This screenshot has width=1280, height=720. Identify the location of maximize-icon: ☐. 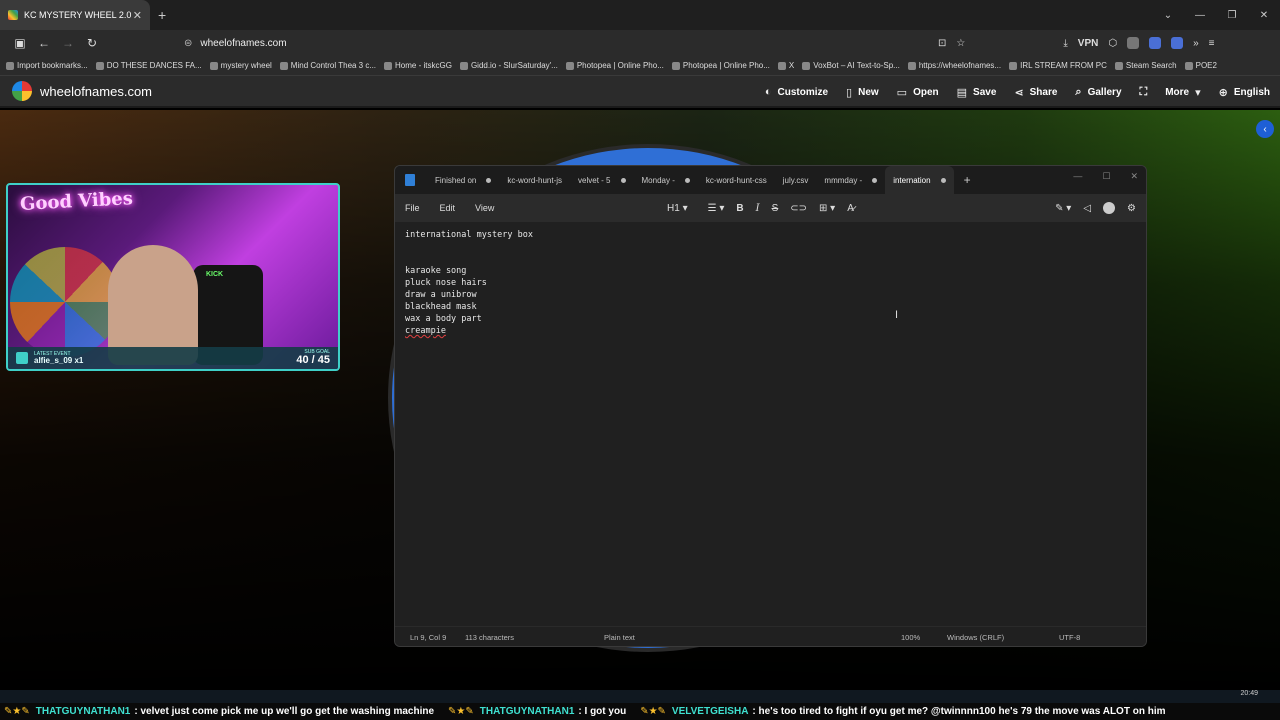
(1106, 176).